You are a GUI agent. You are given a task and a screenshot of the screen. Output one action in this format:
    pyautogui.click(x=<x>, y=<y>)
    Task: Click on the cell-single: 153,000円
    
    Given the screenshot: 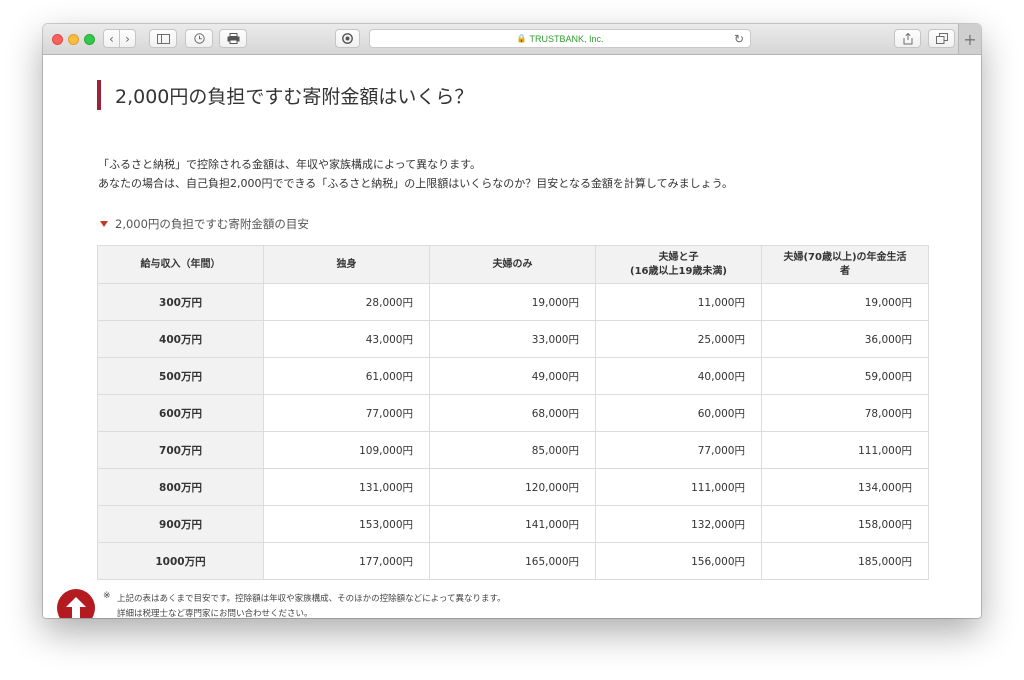 What is the action you would take?
    pyautogui.click(x=346, y=524)
    